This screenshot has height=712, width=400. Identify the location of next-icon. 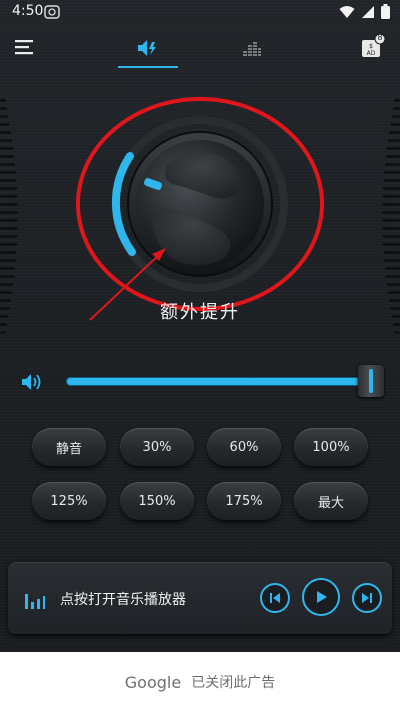
(367, 598).